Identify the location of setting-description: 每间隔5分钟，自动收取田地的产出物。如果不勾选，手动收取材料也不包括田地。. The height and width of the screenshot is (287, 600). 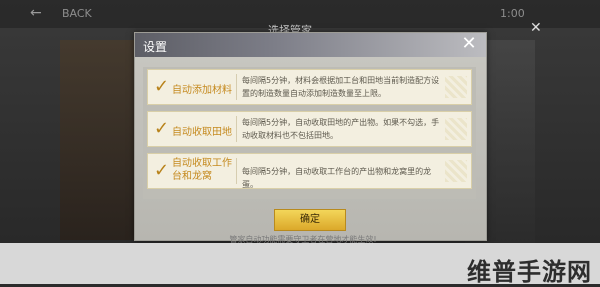
(341, 129).